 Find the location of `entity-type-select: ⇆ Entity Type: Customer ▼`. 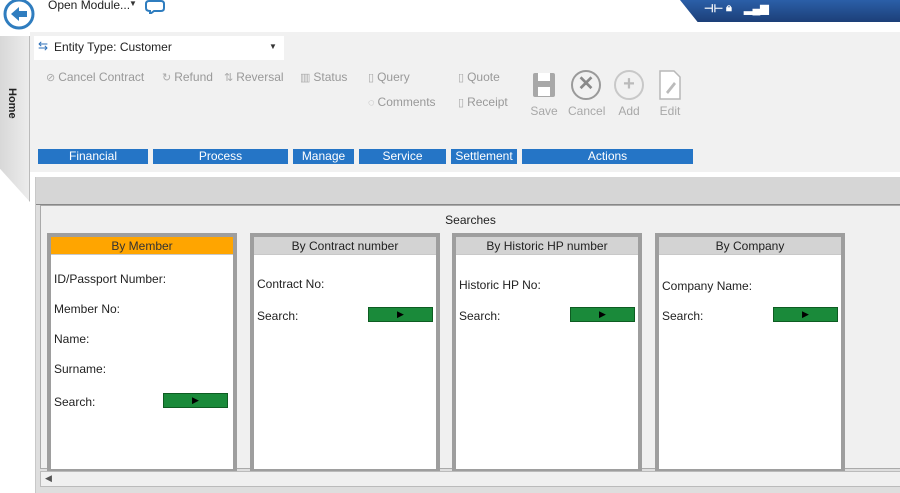

entity-type-select: ⇆ Entity Type: Customer ▼ is located at coordinates (159, 48).